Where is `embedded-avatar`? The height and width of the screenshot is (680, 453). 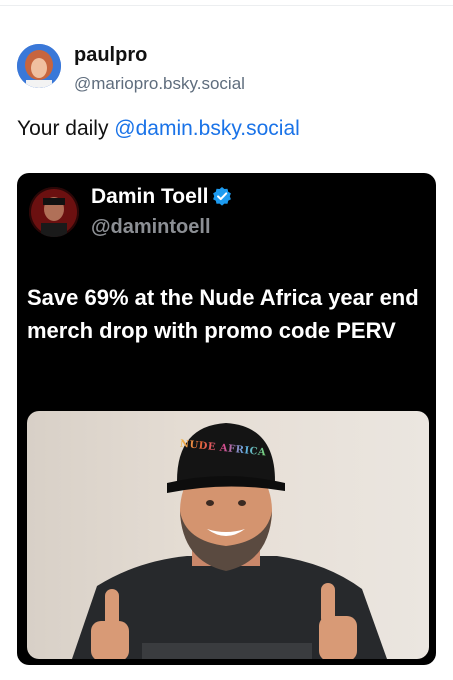 embedded-avatar is located at coordinates (54, 212).